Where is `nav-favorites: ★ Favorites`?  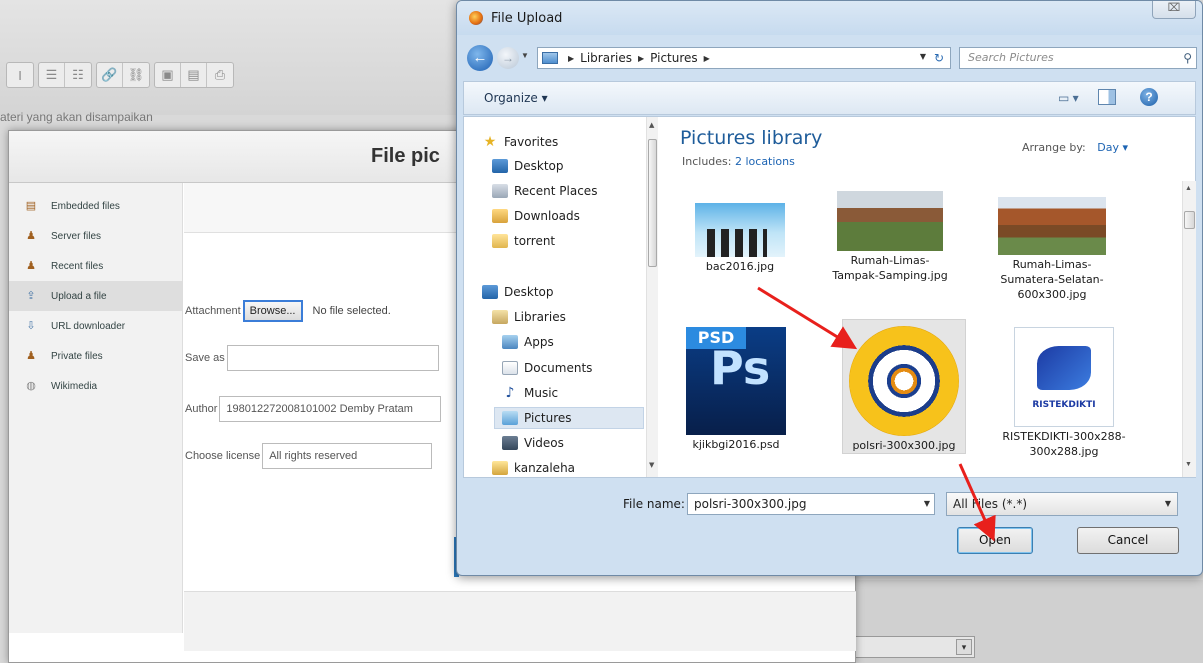
nav-favorites: ★ Favorites is located at coordinates (557, 142).